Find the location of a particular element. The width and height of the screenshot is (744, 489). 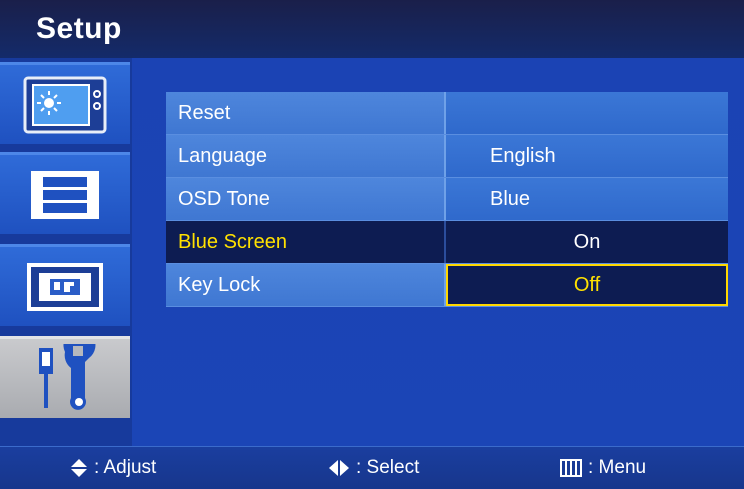

menu-row-blue-screen: Blue Screen On is located at coordinates (447, 242).